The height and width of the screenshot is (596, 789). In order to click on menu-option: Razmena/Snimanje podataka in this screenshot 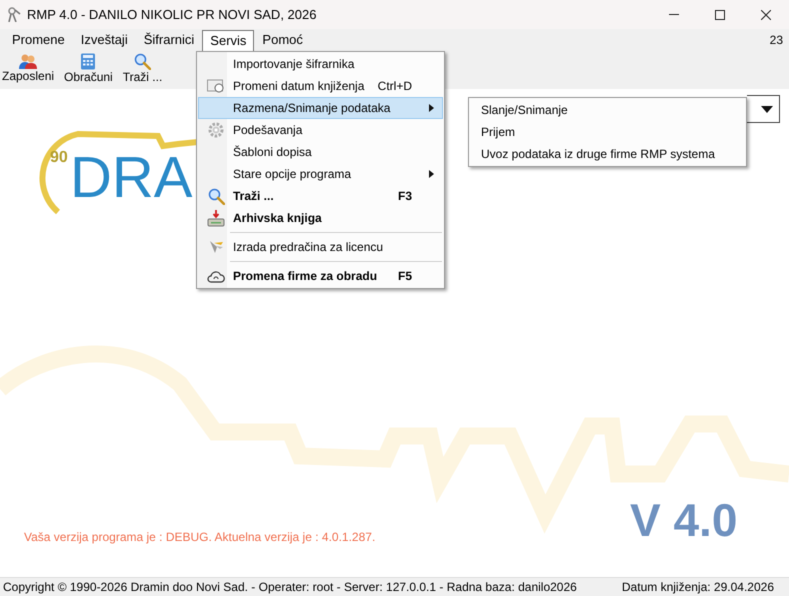, I will do `click(320, 108)`.